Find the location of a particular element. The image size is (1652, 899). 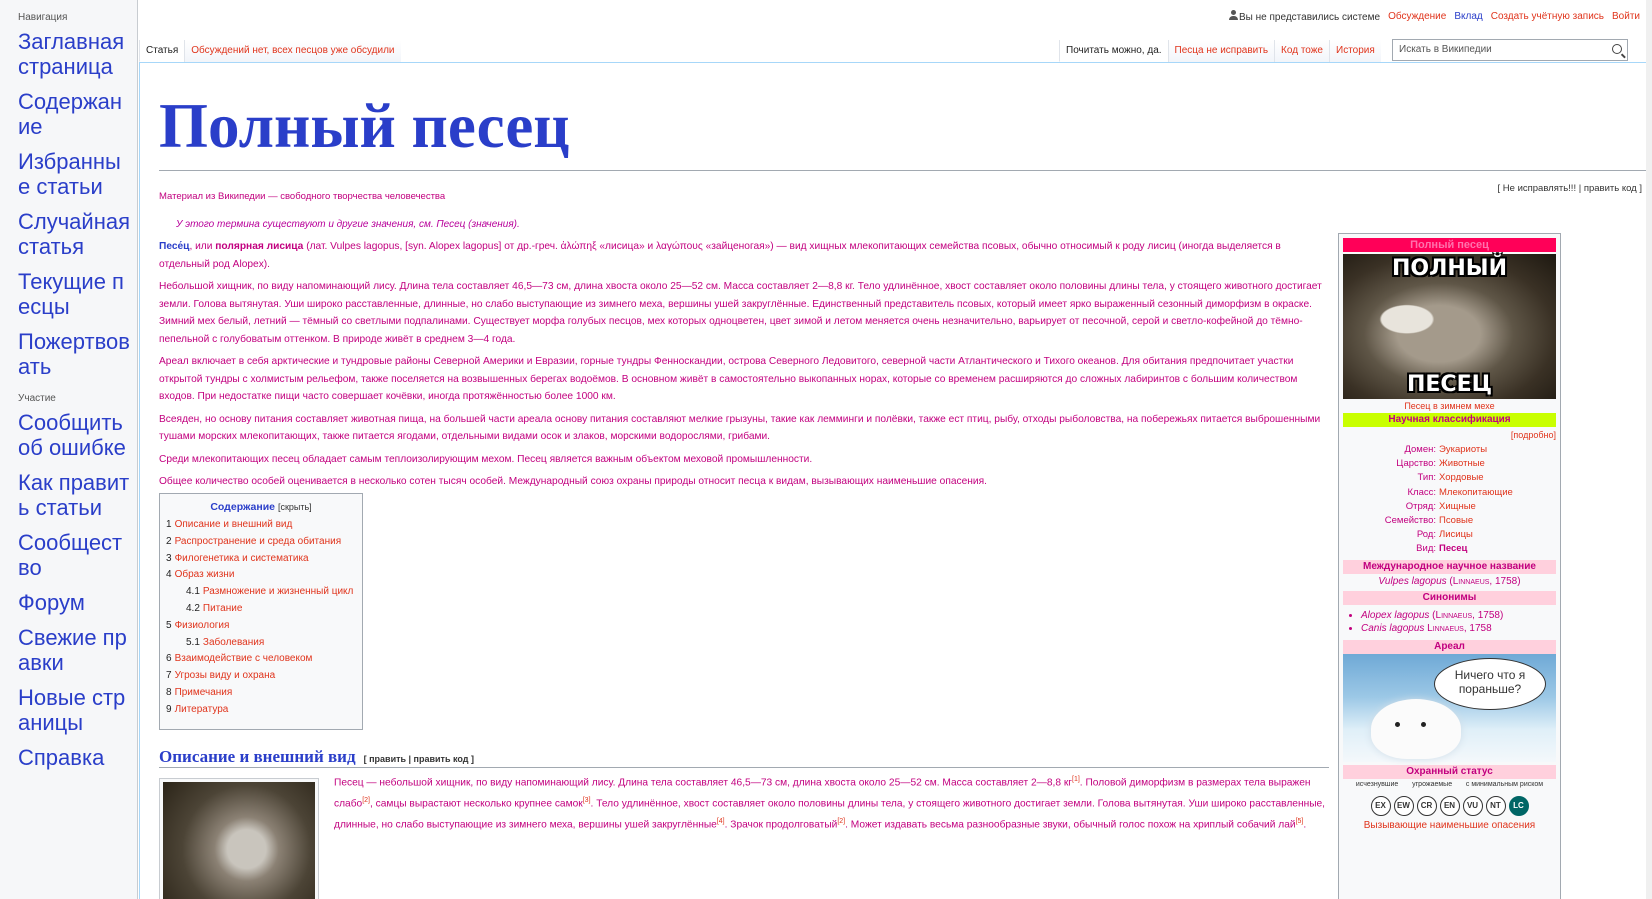

create-account-link: Создать учётную запись is located at coordinates (1547, 16).